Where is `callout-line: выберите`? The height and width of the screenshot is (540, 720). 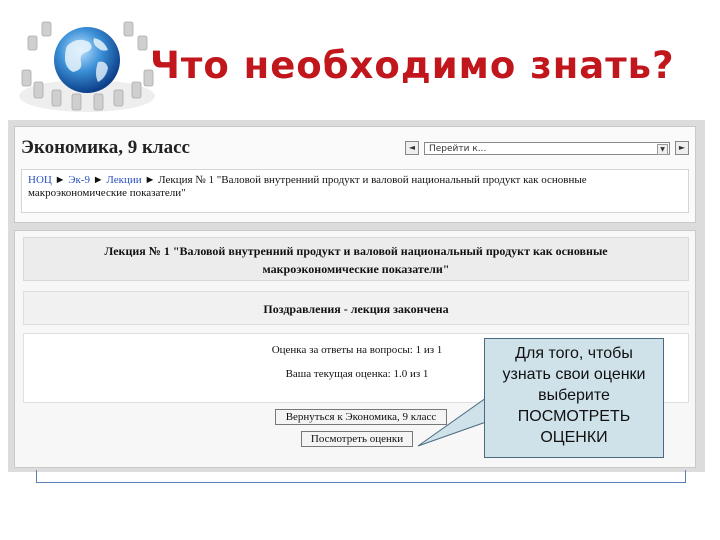 callout-line: выберите is located at coordinates (574, 395).